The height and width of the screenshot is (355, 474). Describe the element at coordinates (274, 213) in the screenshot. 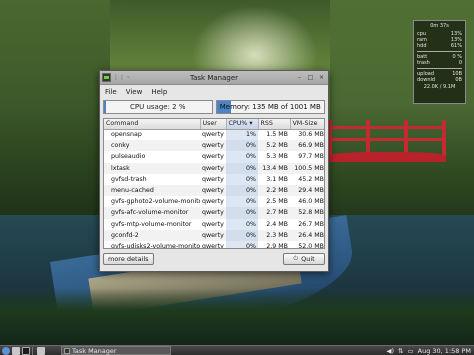

I see `process-rss: 2.7 MB` at that location.